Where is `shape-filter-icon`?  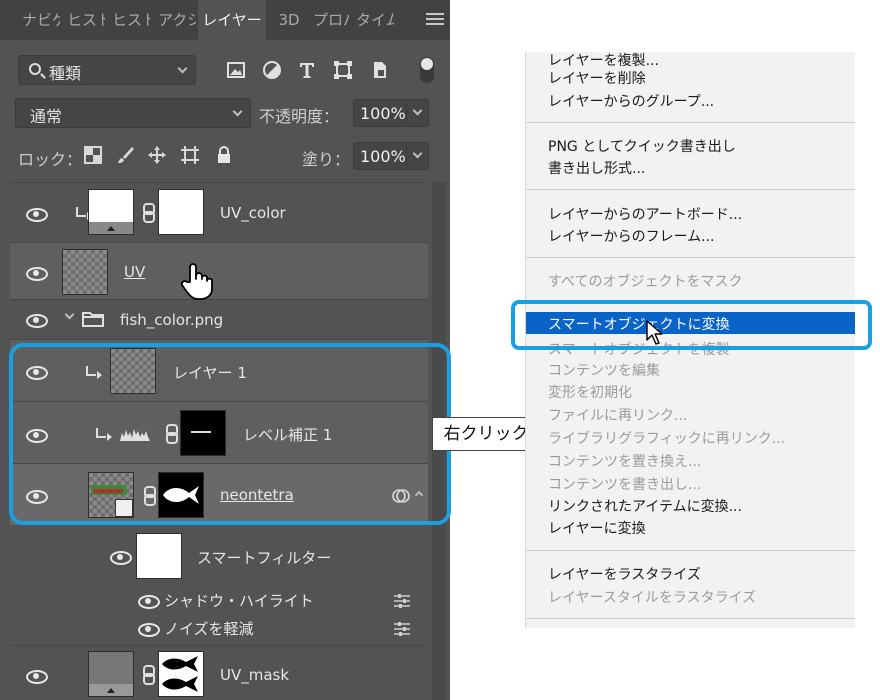
shape-filter-icon is located at coordinates (343, 70).